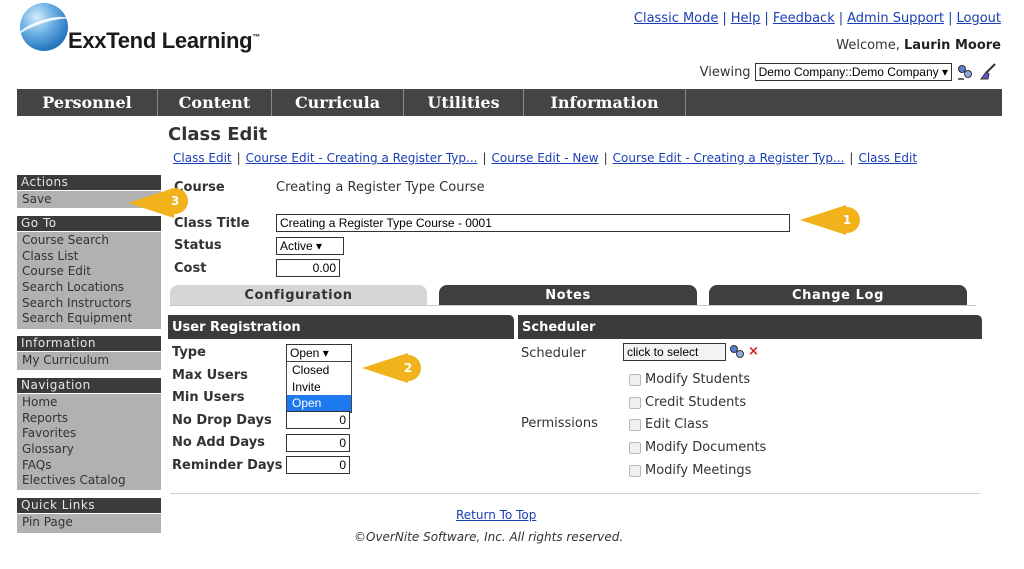 This screenshot has width=1024, height=569. Describe the element at coordinates (753, 351) in the screenshot. I see `clear-icon: ×` at that location.